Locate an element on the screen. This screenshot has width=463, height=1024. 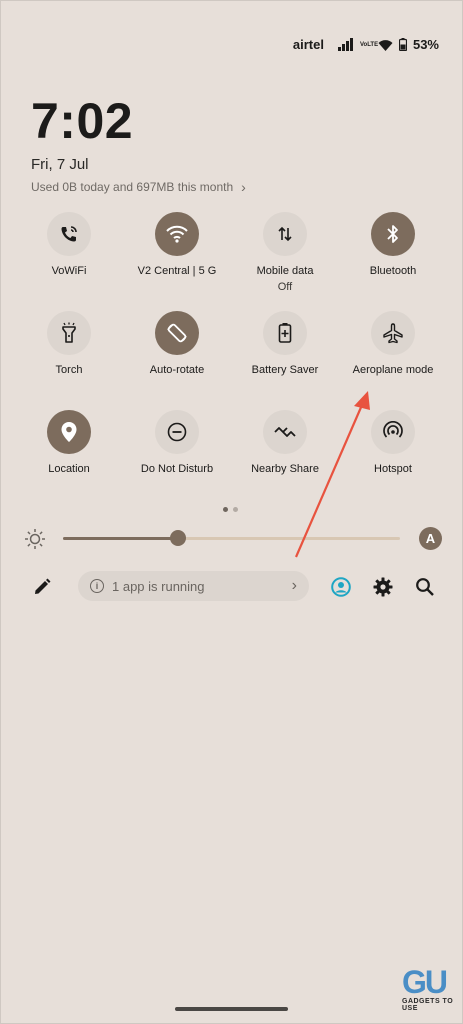
home-indicator is located at coordinates (231, 1009).